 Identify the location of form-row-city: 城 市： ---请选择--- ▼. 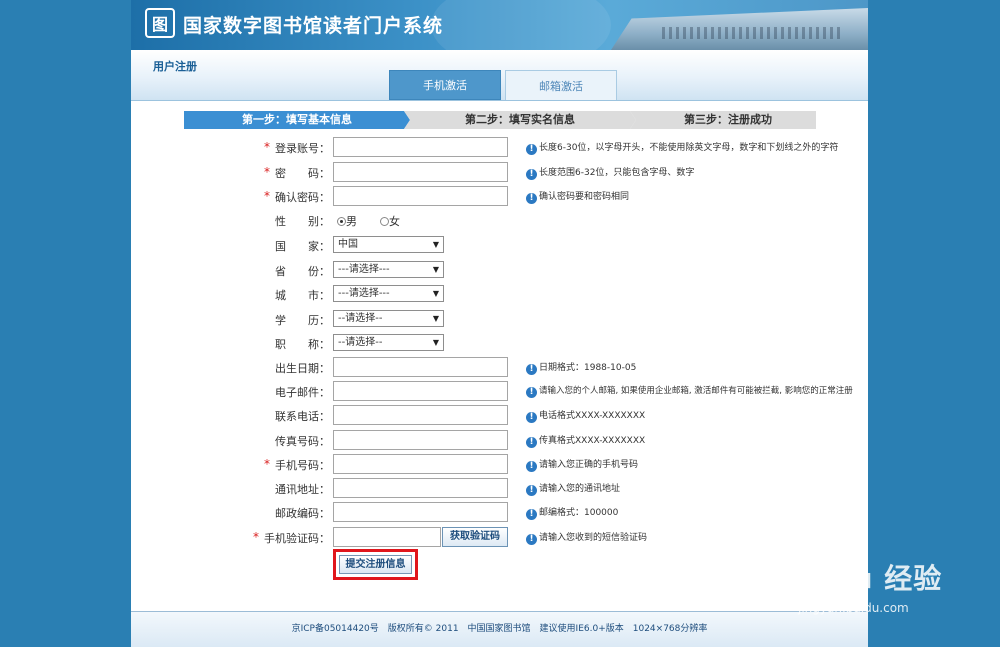
(499, 294).